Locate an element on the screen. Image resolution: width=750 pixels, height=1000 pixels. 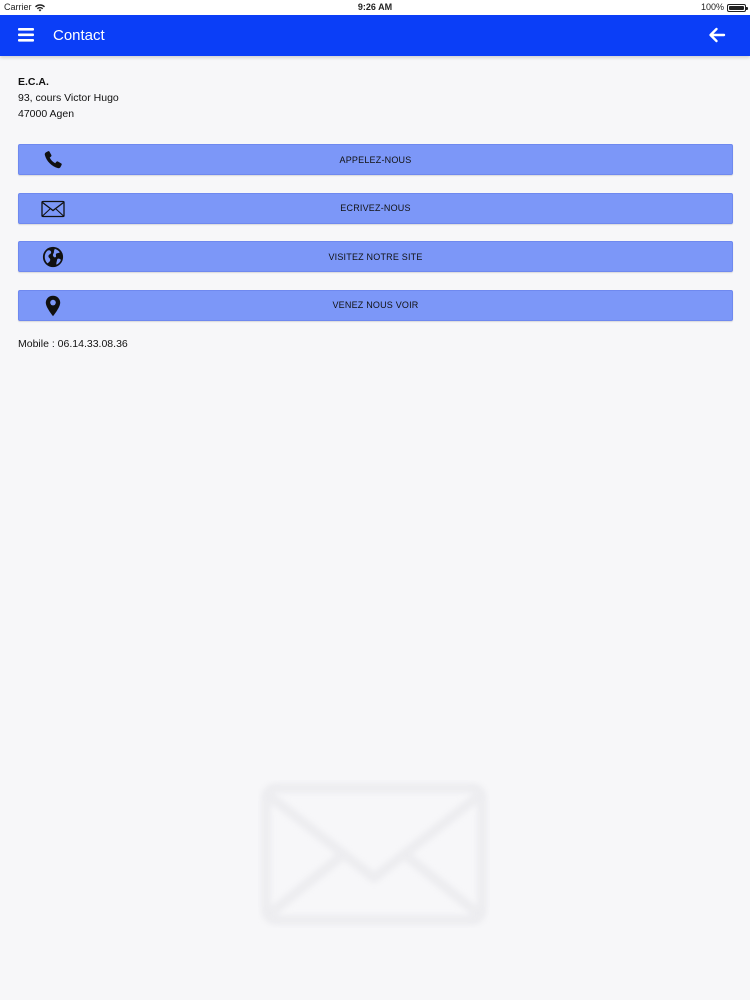
envelope-icon is located at coordinates (53, 209).